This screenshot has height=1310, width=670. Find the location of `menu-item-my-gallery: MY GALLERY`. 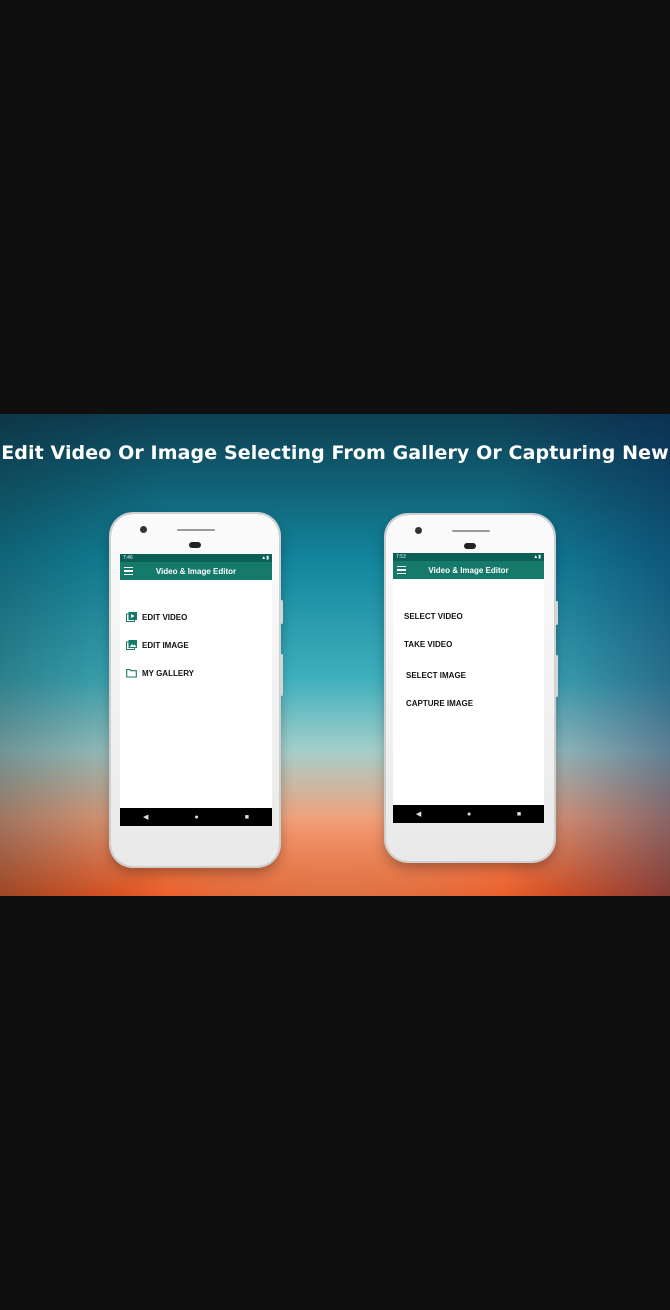

menu-item-my-gallery: MY GALLERY is located at coordinates (160, 673).